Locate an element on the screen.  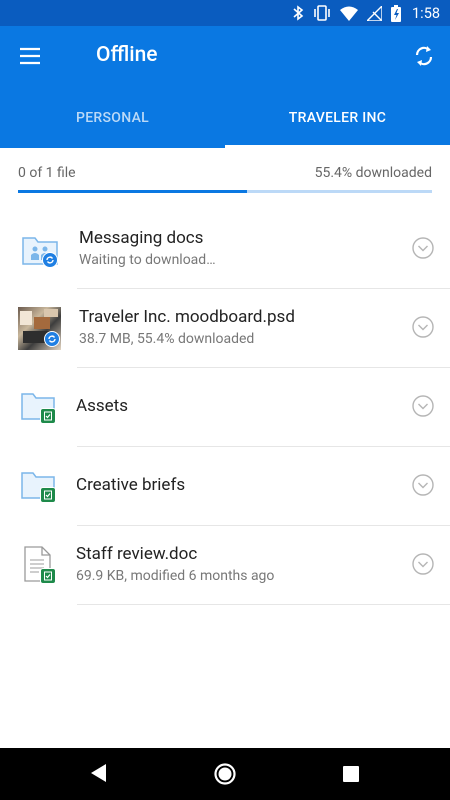
sync-refresh-icon is located at coordinates (424, 56).